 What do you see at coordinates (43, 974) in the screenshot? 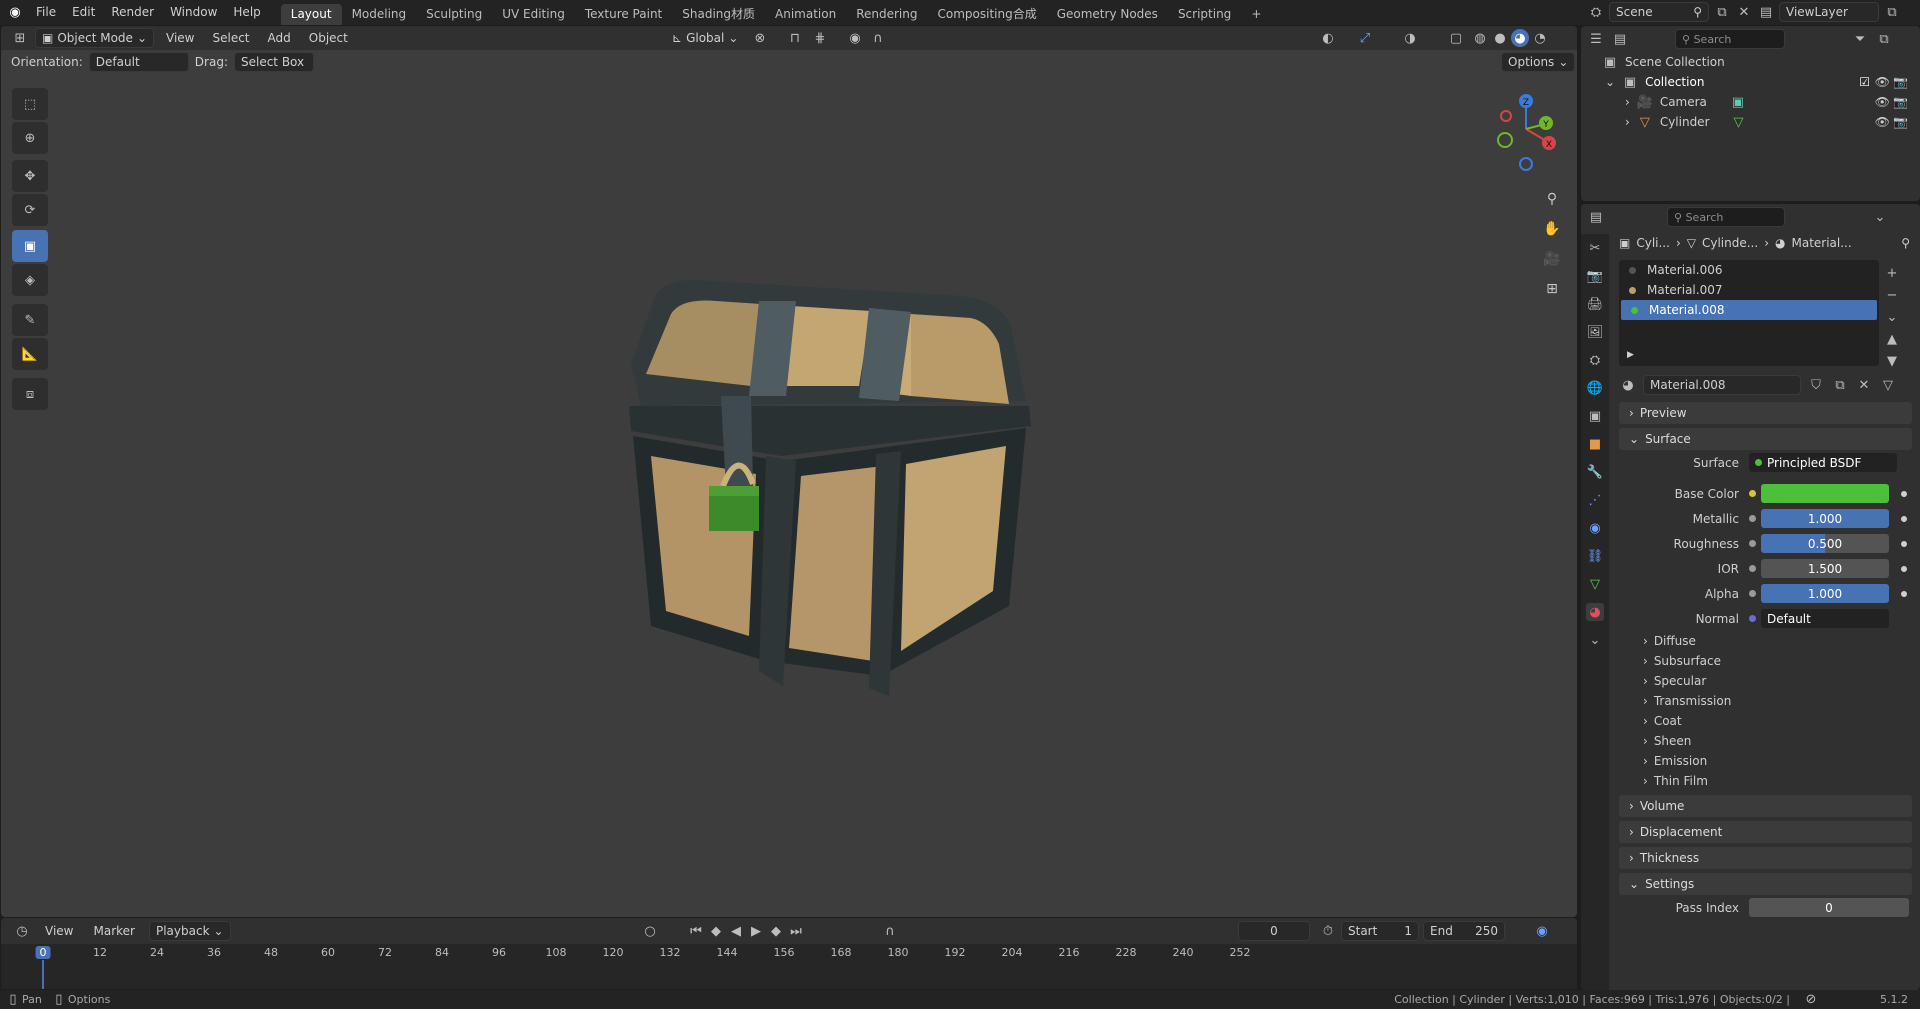
I see `playhead` at bounding box center [43, 974].